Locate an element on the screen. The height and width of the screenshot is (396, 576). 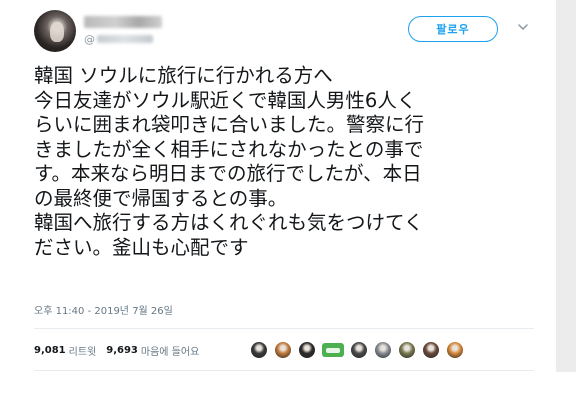
page-bottom is located at coordinates (288, 384).